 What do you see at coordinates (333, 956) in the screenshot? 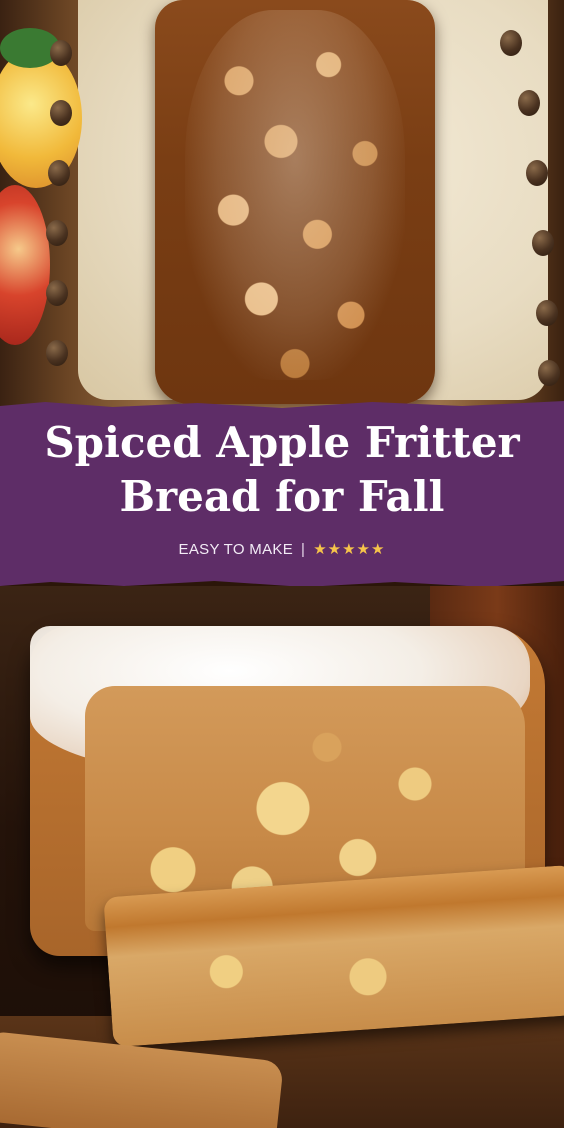
I see `cut-slice` at bounding box center [333, 956].